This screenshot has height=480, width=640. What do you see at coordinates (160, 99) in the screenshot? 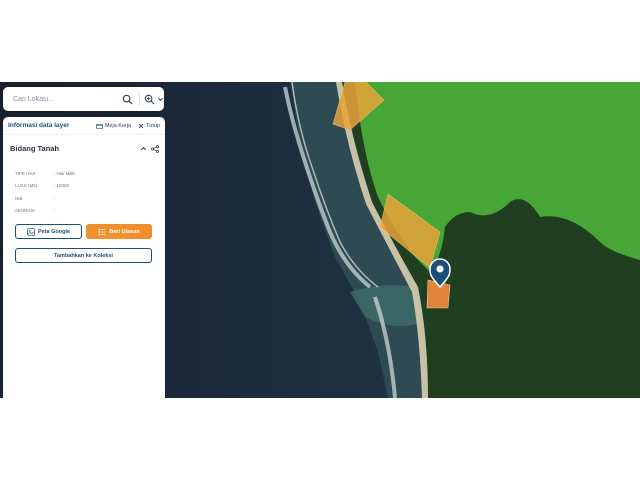
I see `chevron-down-icon` at bounding box center [160, 99].